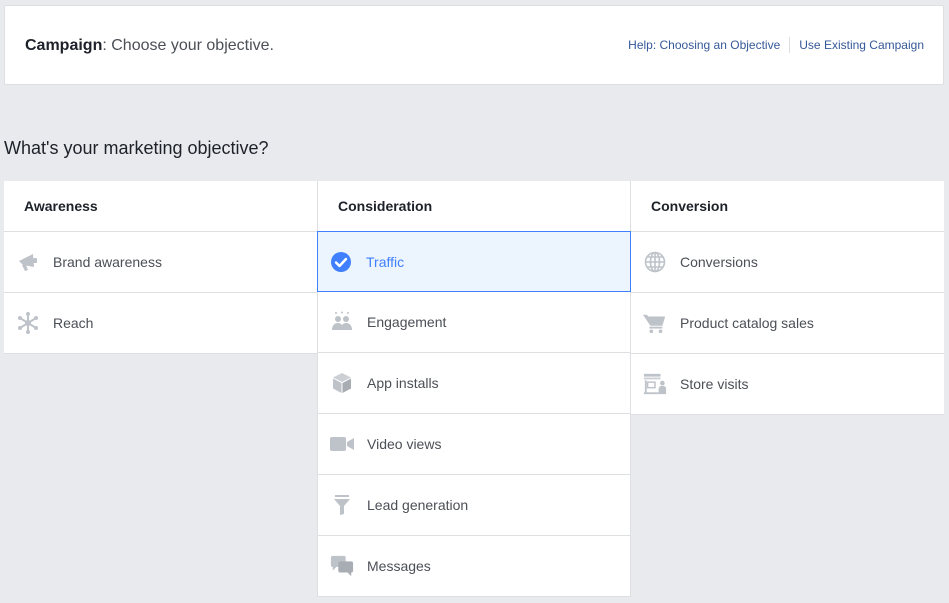  Describe the element at coordinates (474, 444) in the screenshot. I see `objective-video-views: Video views` at that location.